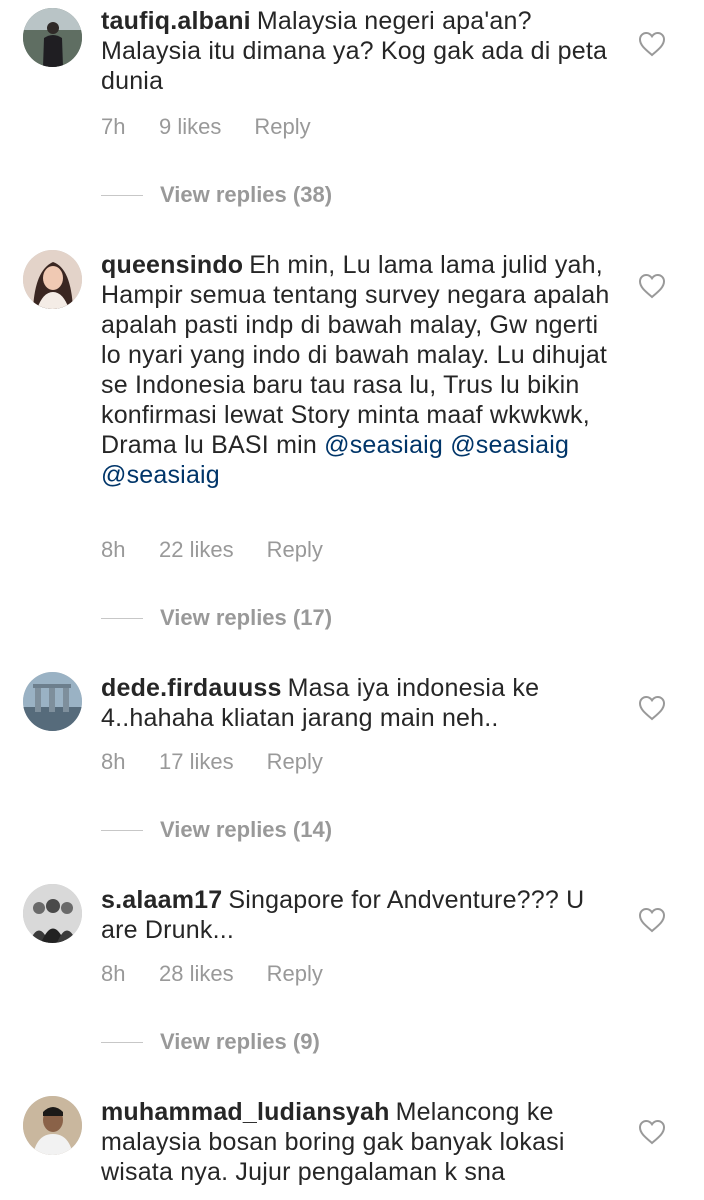 The width and height of the screenshot is (704, 1200). What do you see at coordinates (190, 127) in the screenshot?
I see `comment-likes: 9 likes` at bounding box center [190, 127].